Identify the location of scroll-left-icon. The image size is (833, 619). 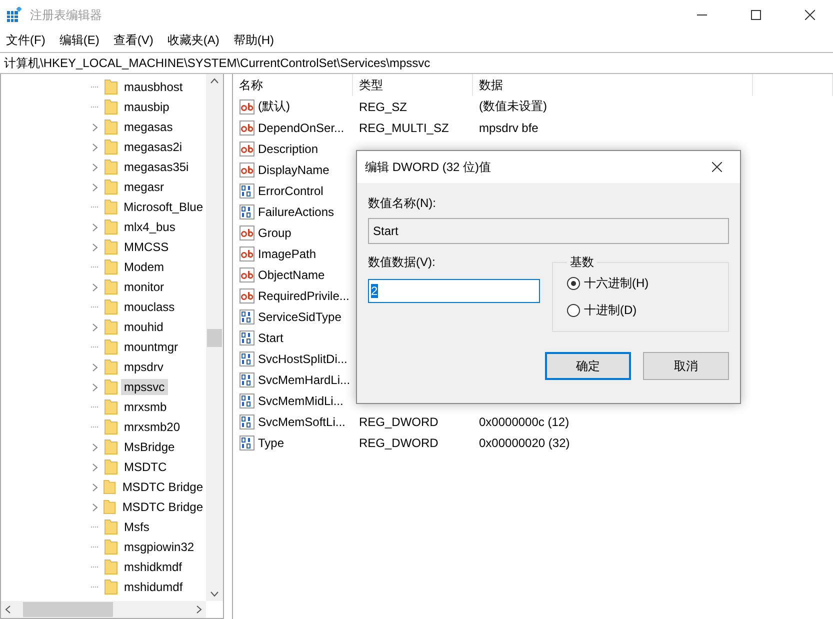
(8, 609).